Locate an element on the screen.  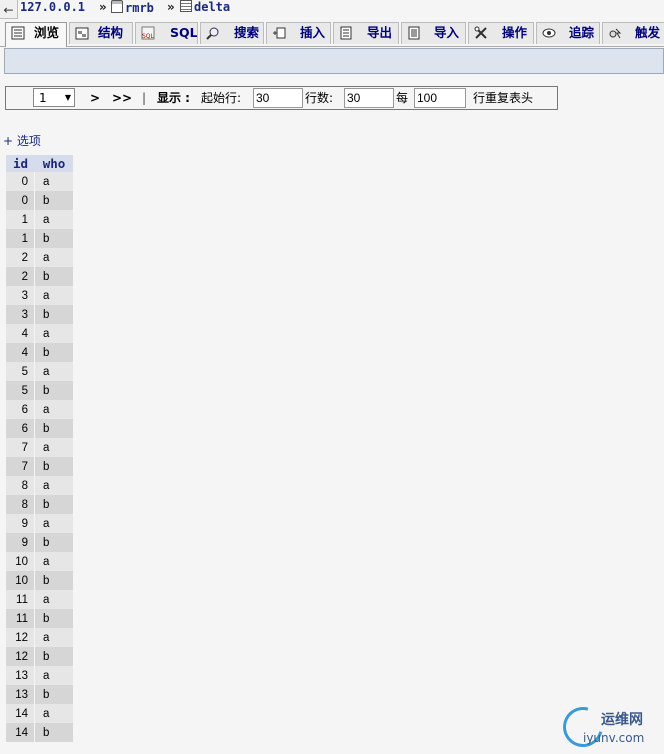
table-row: 5a is located at coordinates (39, 371).